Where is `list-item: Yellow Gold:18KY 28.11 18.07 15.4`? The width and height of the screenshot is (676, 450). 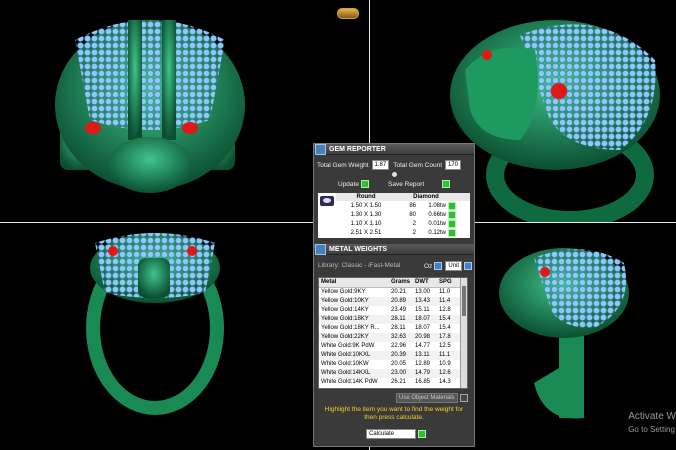 list-item: Yellow Gold:18KY 28.11 18.07 15.4 is located at coordinates (393, 319).